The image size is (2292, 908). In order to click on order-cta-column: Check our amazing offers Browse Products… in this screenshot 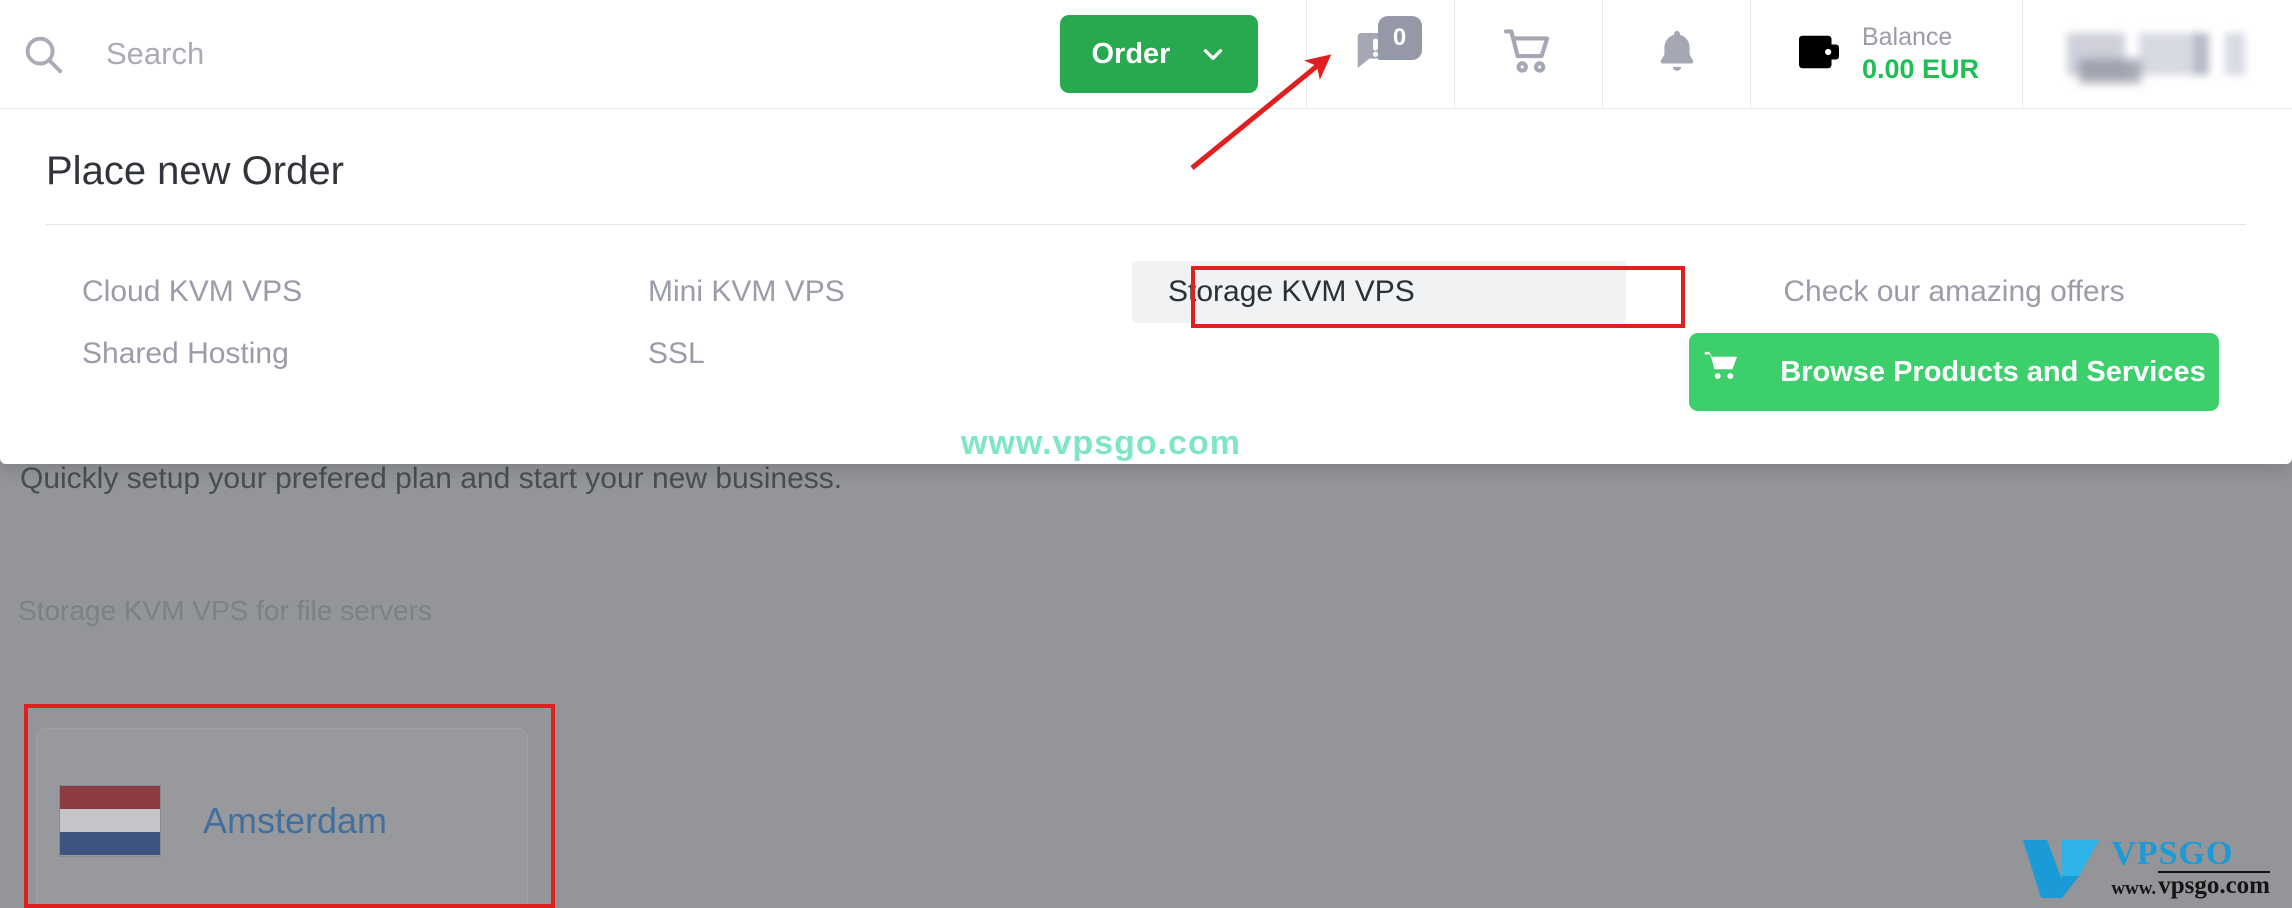, I will do `click(1954, 336)`.